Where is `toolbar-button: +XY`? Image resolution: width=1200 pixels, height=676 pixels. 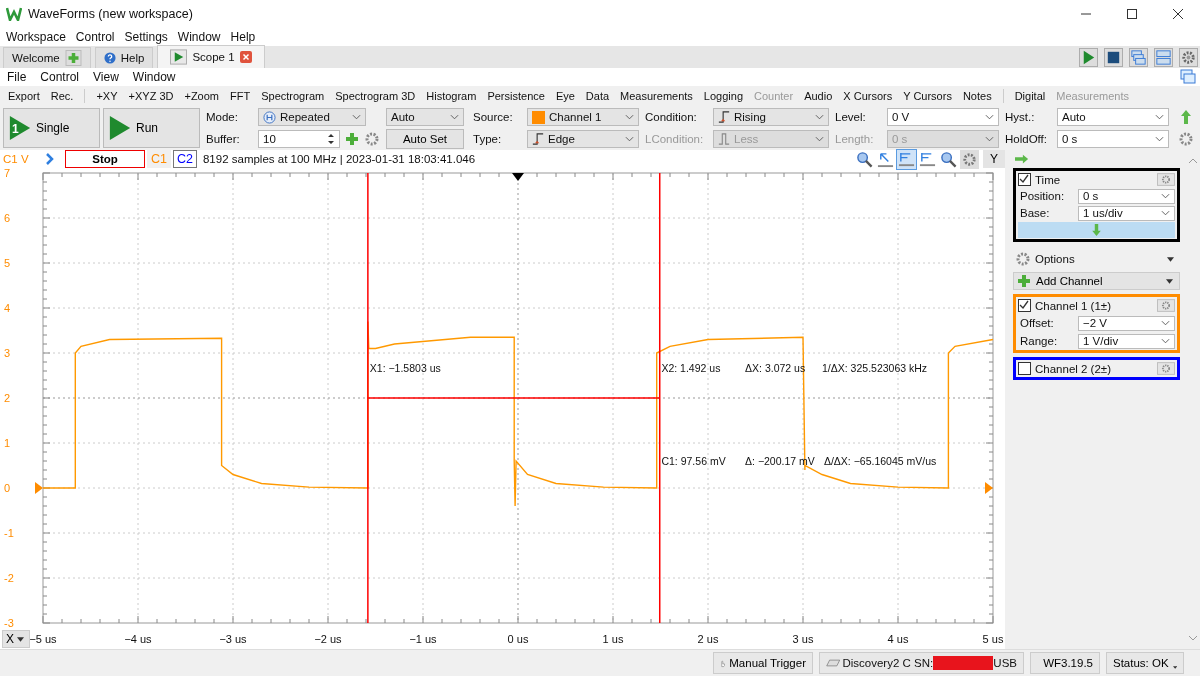 toolbar-button: +XY is located at coordinates (107, 96).